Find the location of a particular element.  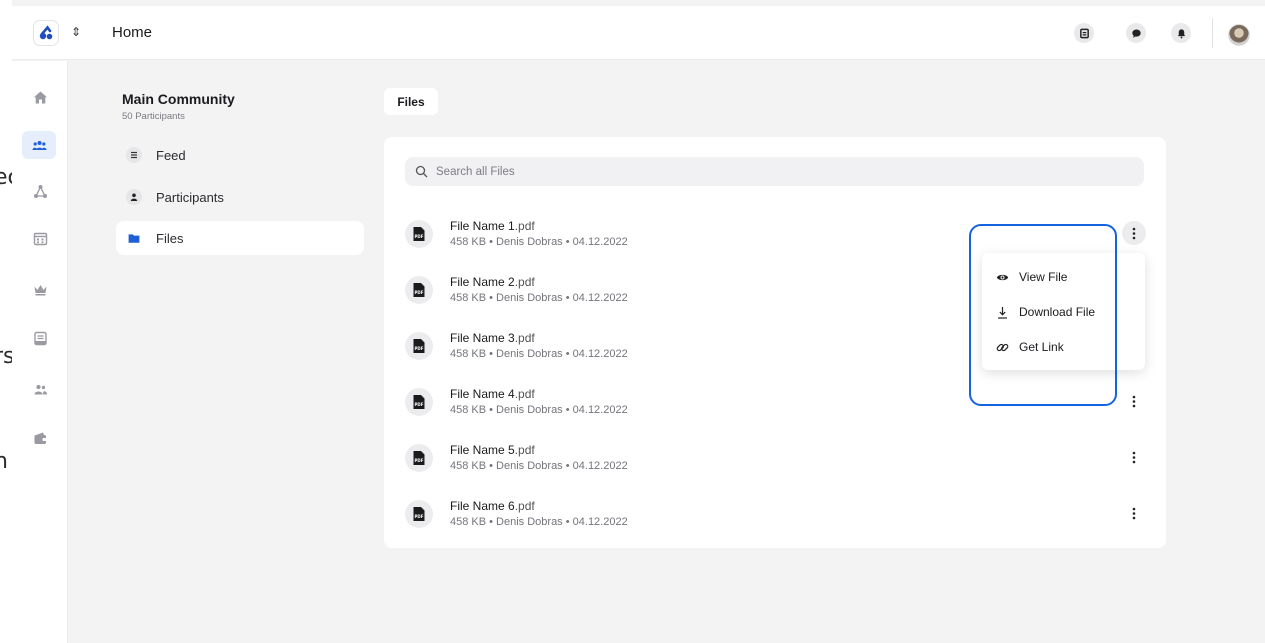

topbar-divider is located at coordinates (1212, 33).